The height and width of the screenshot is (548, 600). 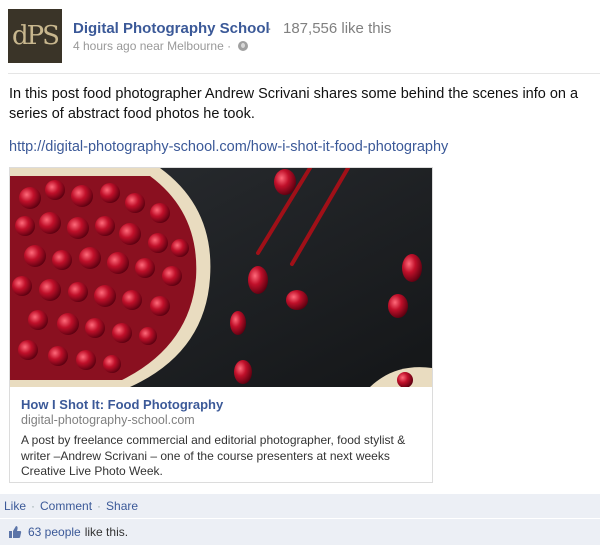 What do you see at coordinates (106, 532) in the screenshot?
I see `likes-summary-text: like this.` at bounding box center [106, 532].